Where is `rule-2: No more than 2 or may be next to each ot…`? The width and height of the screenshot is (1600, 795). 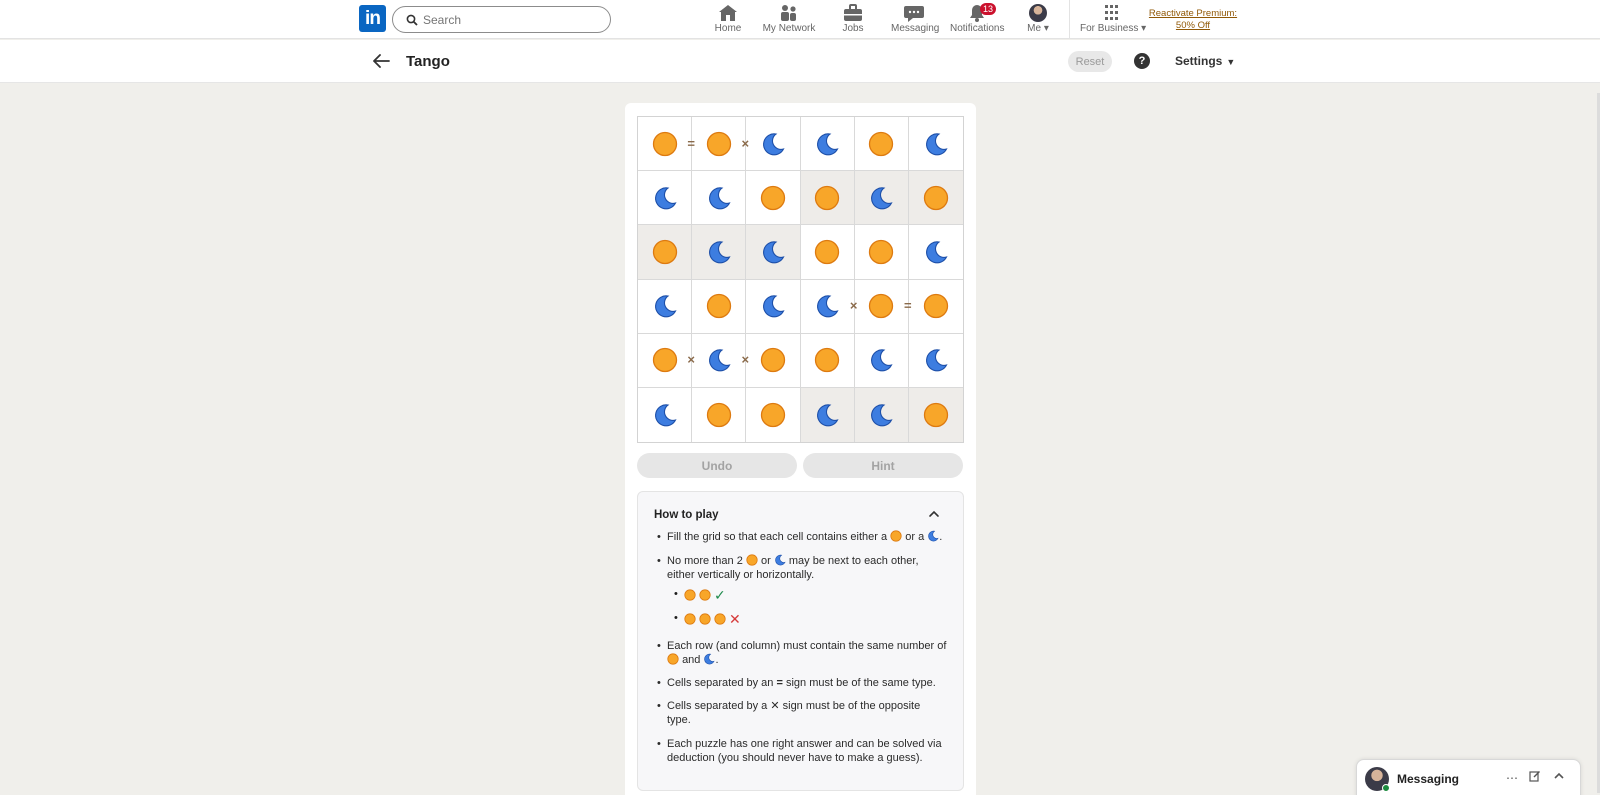 rule-2: No more than 2 or may be next to each ot… is located at coordinates (802, 568).